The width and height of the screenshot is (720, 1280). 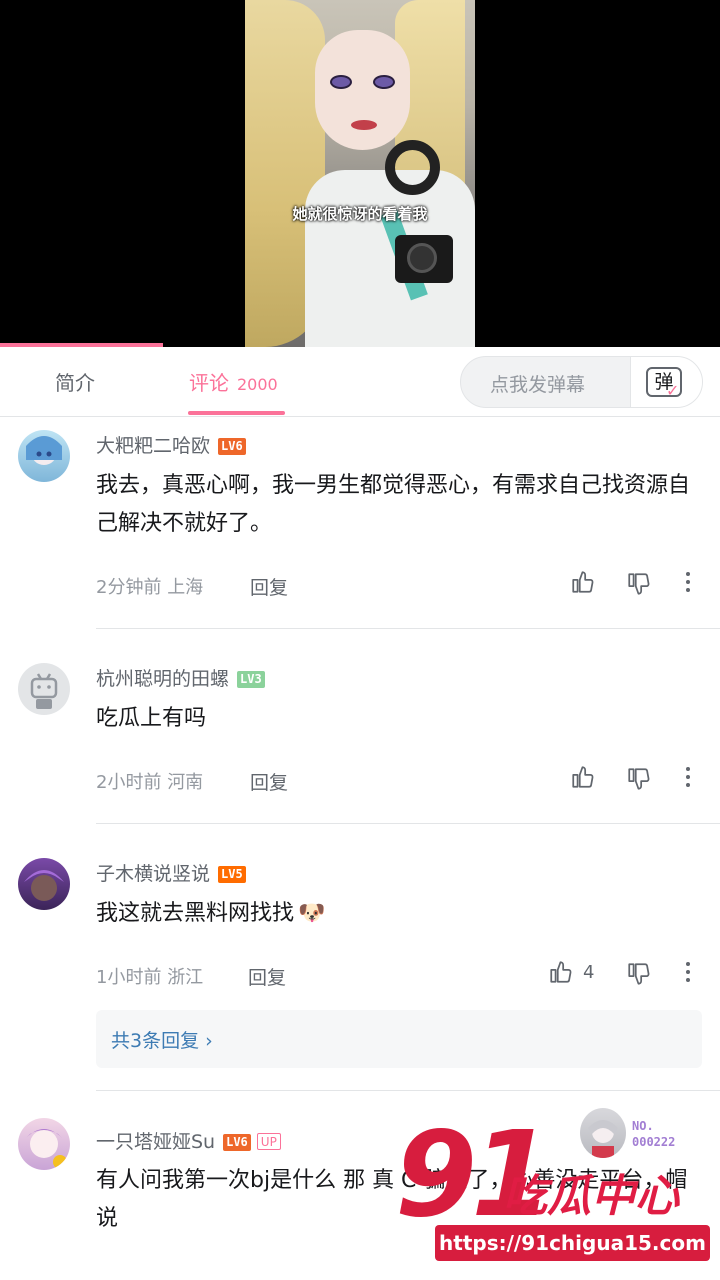 I want to click on level-badge: LV3, so click(x=251, y=679).